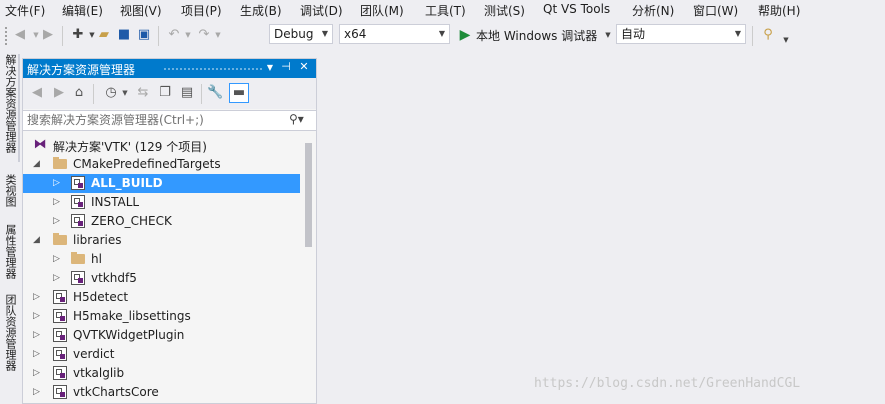  What do you see at coordinates (394, 34) in the screenshot?
I see `platform-dropdown: x64 ▼` at bounding box center [394, 34].